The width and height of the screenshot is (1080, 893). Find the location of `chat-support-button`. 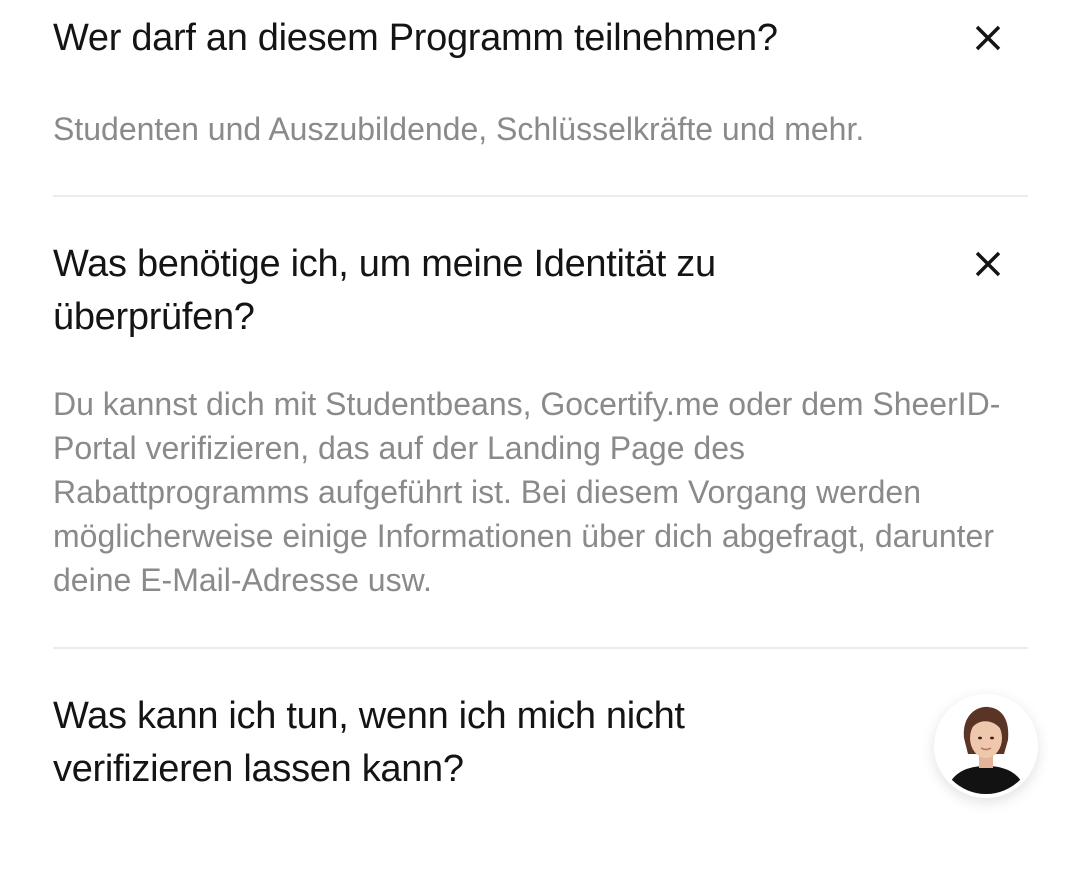

chat-support-button is located at coordinates (986, 746).